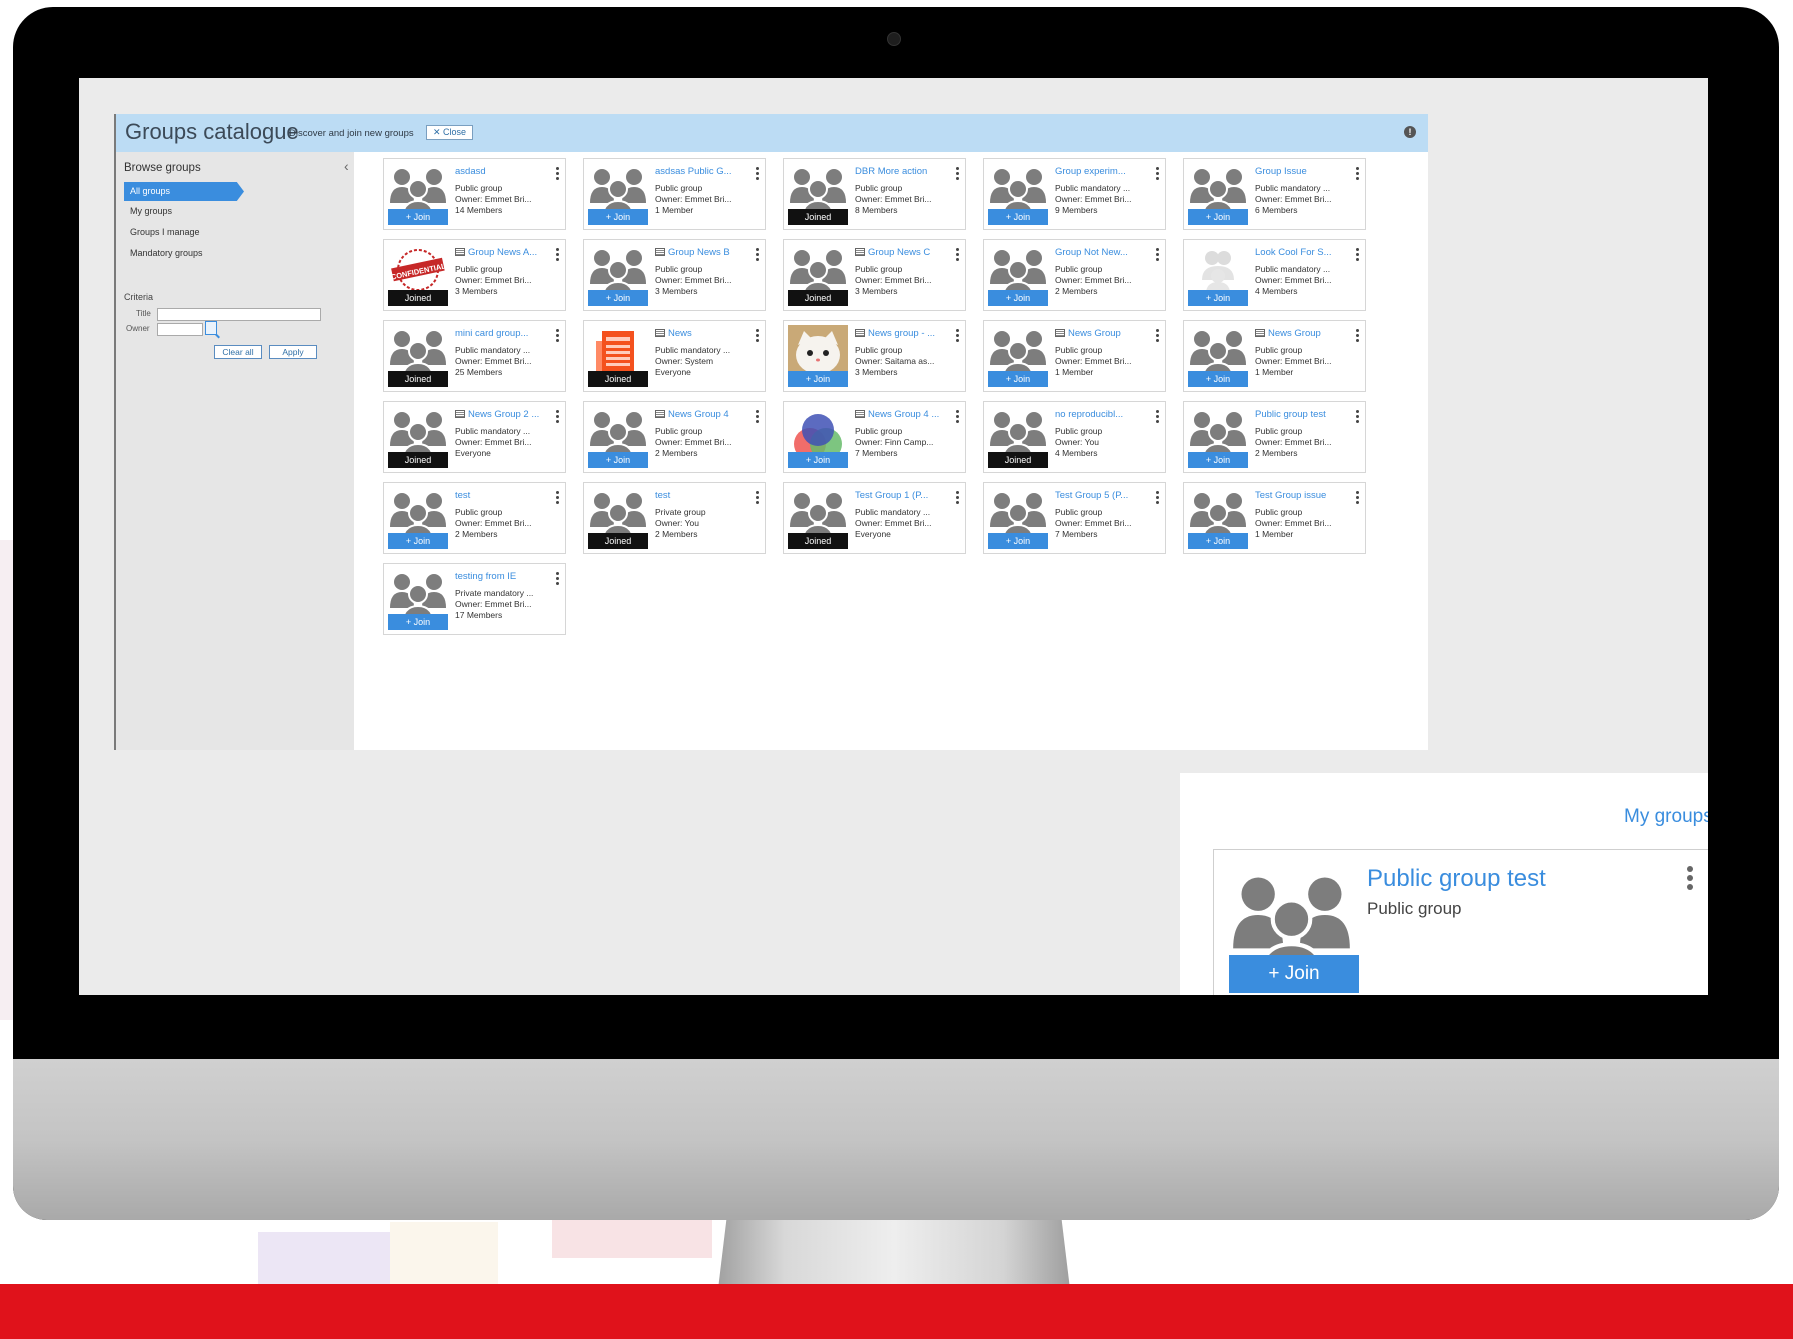 The image size is (1793, 1339). I want to click on group-title: News Group, so click(1294, 333).